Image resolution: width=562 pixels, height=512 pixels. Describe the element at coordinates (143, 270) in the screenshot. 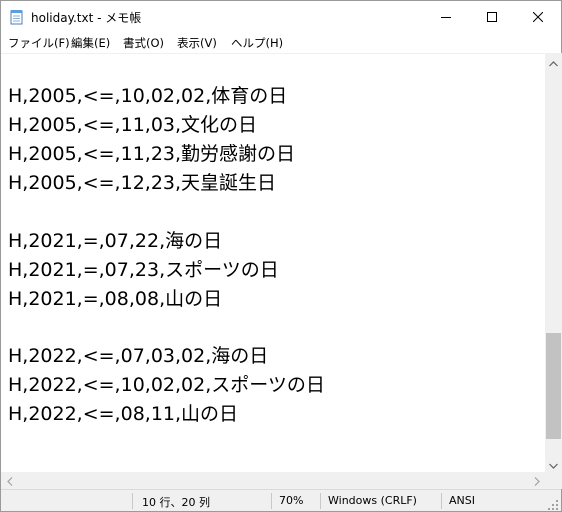

I see `text-line: H,2021,=,07,23,スポーツの日` at that location.